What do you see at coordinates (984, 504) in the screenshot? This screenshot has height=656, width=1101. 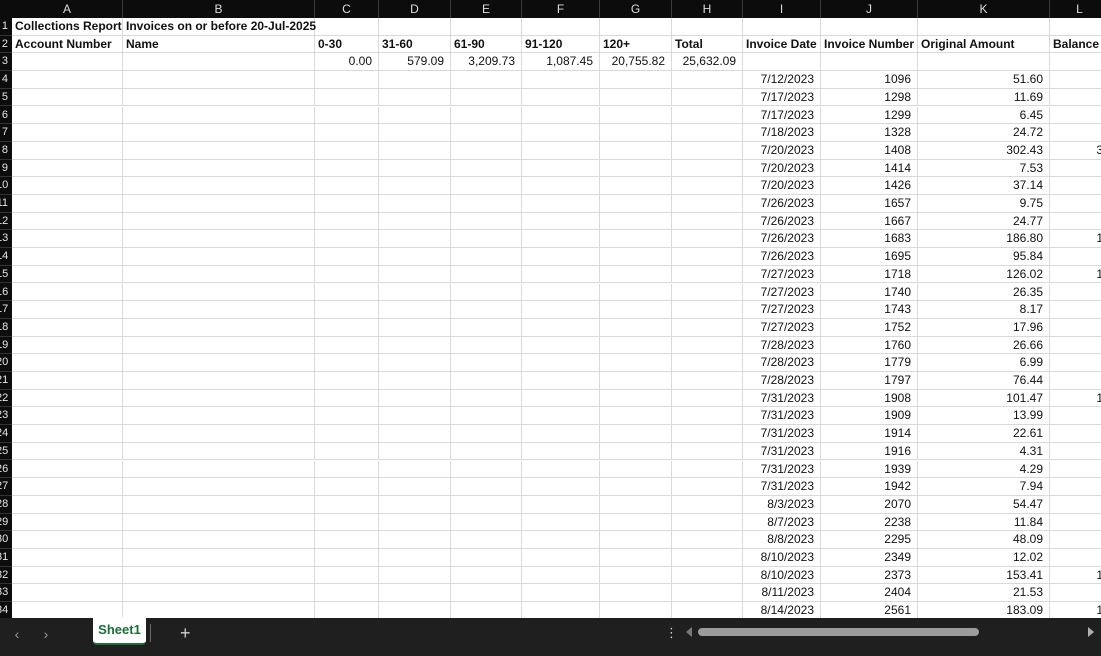 I see `original-amount-cell: 54.47` at bounding box center [984, 504].